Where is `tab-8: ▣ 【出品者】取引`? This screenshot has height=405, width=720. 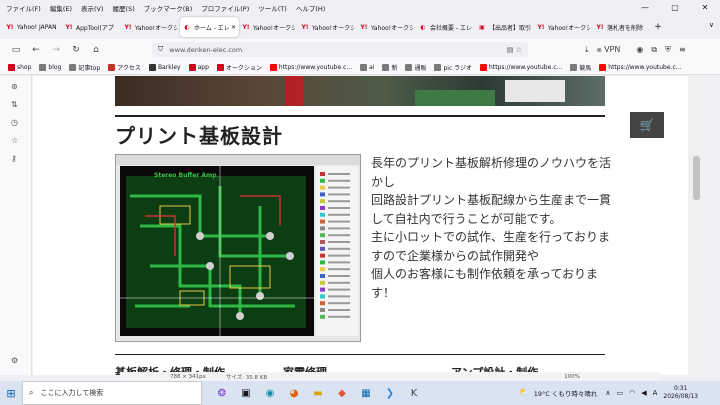 tab-8: ▣ 【出品者】取引 is located at coordinates (504, 27).